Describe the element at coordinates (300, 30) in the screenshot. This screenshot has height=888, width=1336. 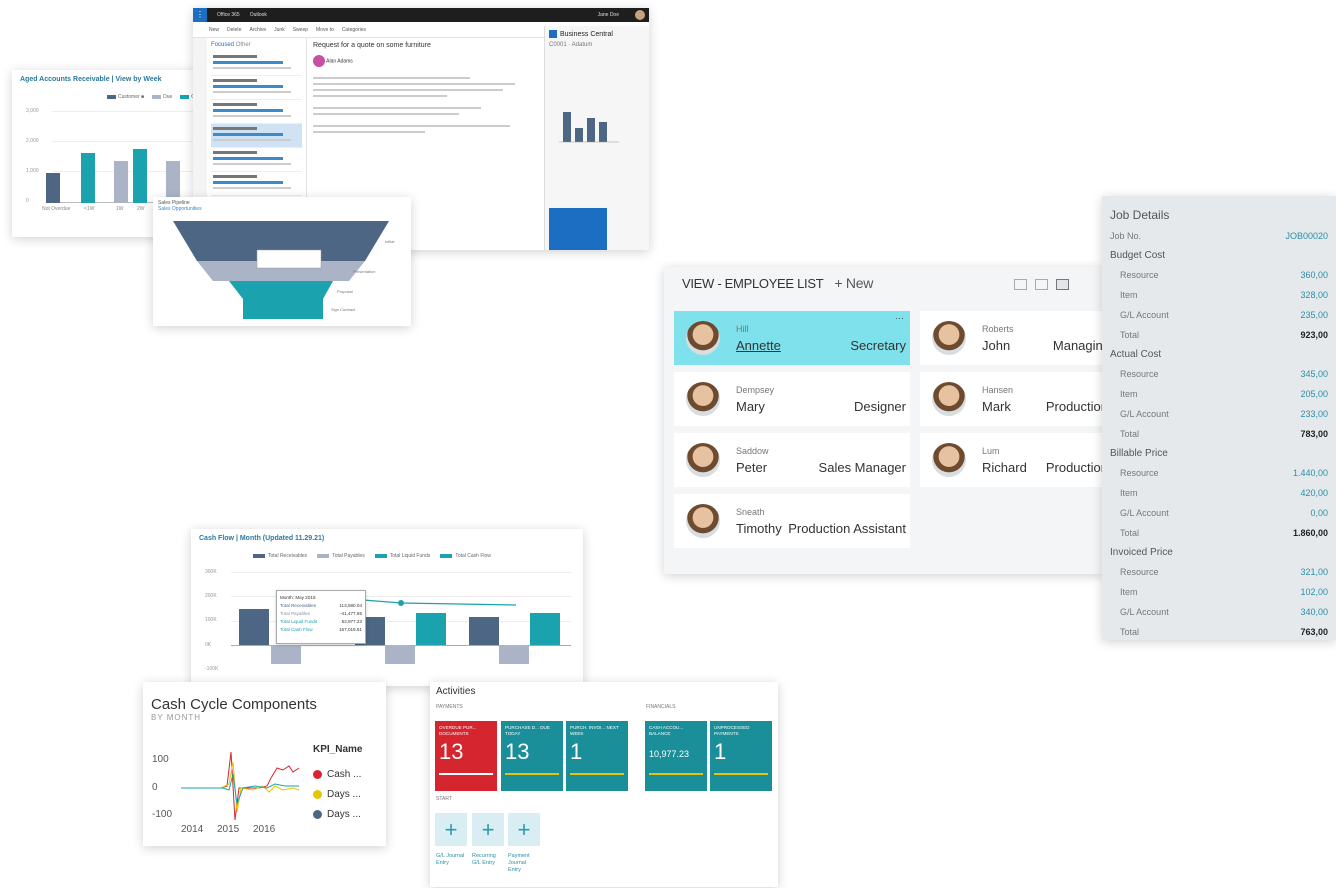
I see `sweep-button: Sweep` at that location.